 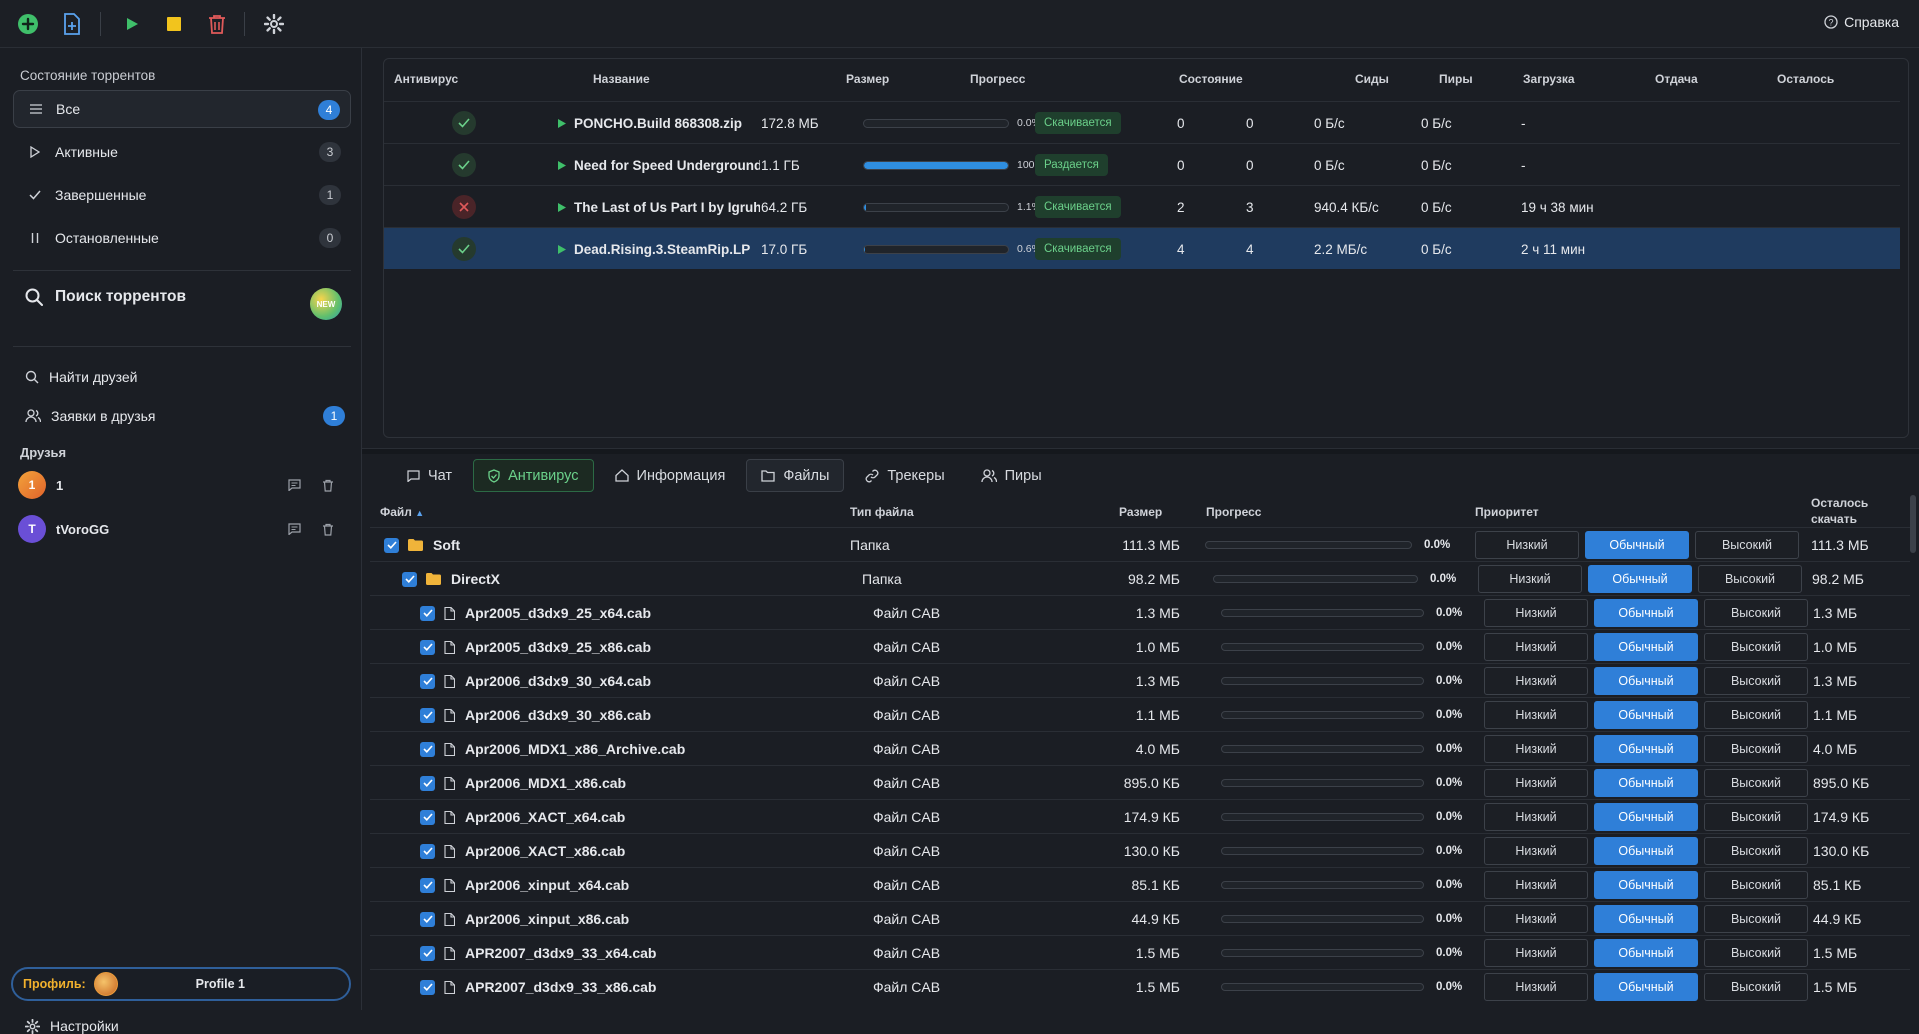 I want to click on col-type: Тип файла, so click(x=882, y=512).